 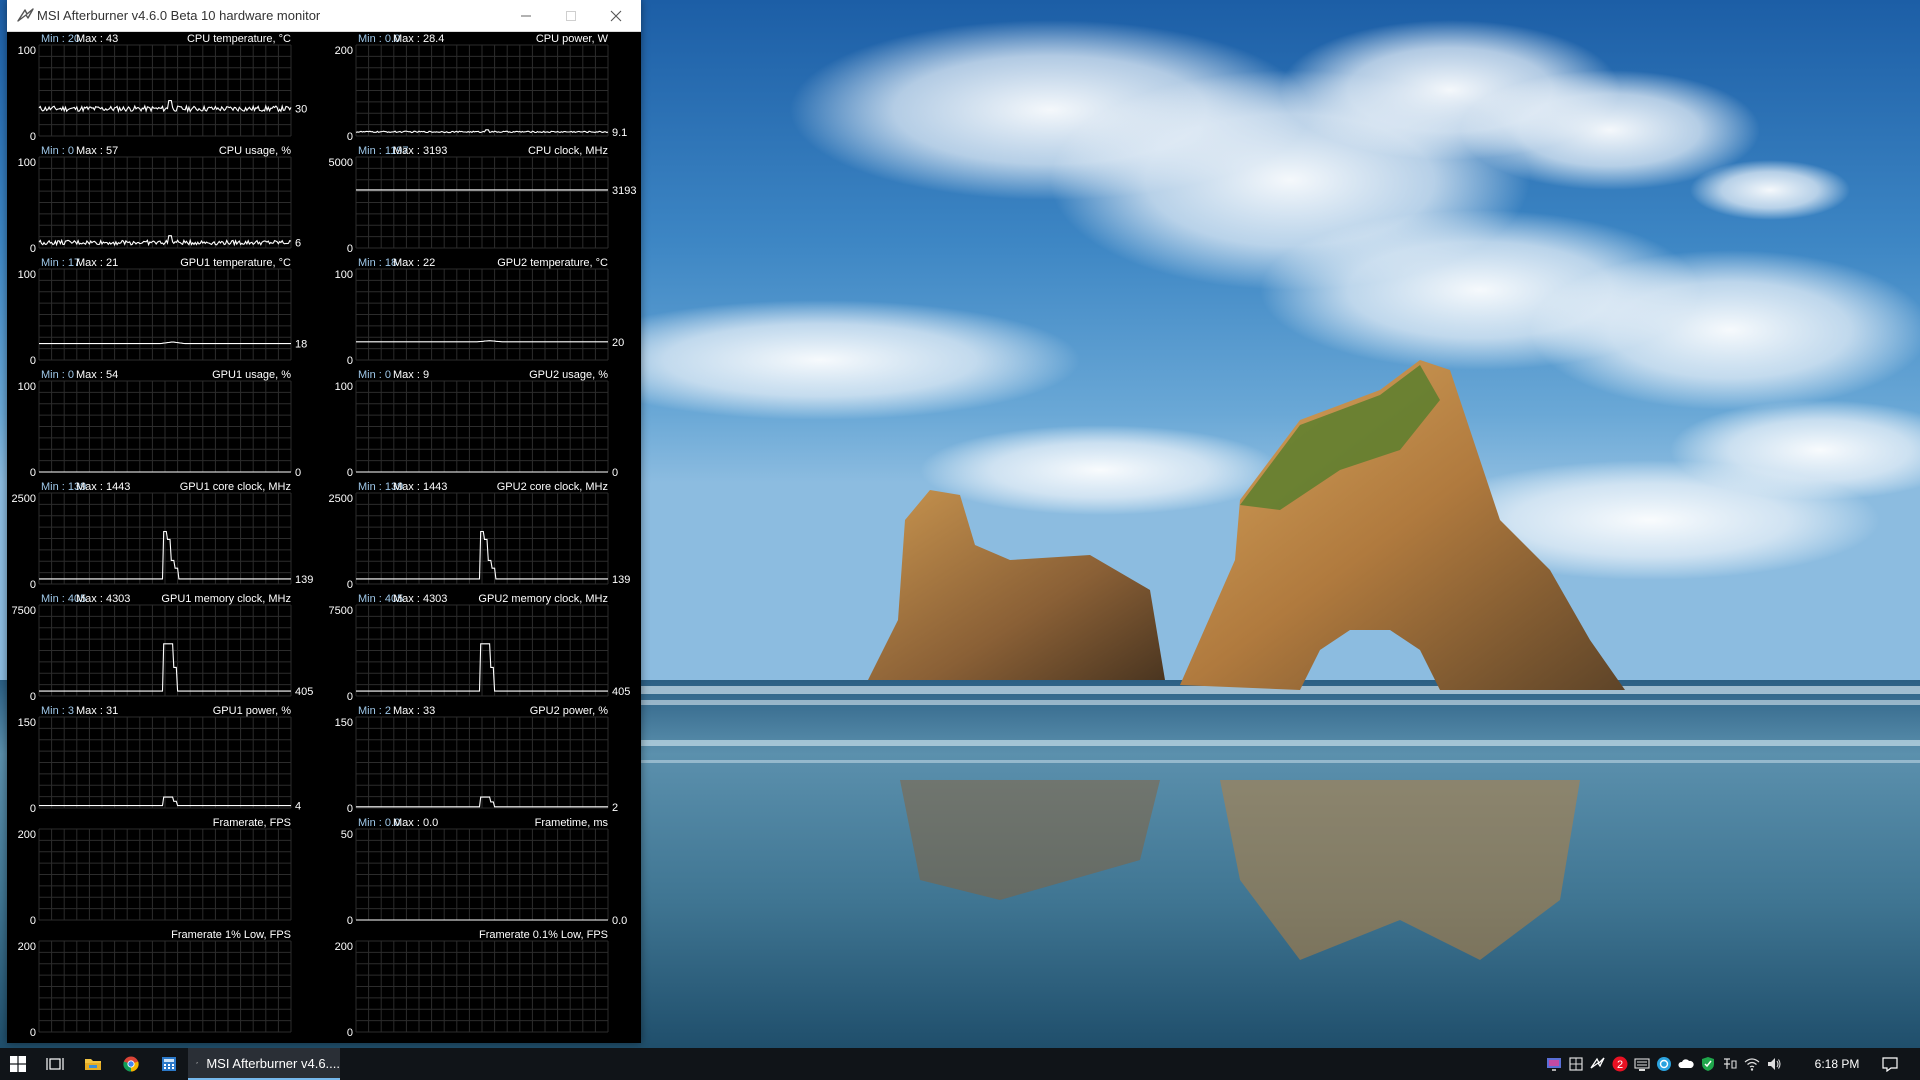 I want to click on graph-max-label: Max : 4303, so click(x=103, y=599).